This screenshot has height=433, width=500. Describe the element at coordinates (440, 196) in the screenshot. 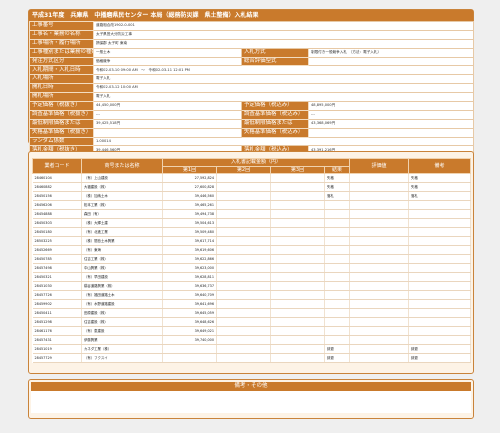

I see `cell-note: 落札` at that location.